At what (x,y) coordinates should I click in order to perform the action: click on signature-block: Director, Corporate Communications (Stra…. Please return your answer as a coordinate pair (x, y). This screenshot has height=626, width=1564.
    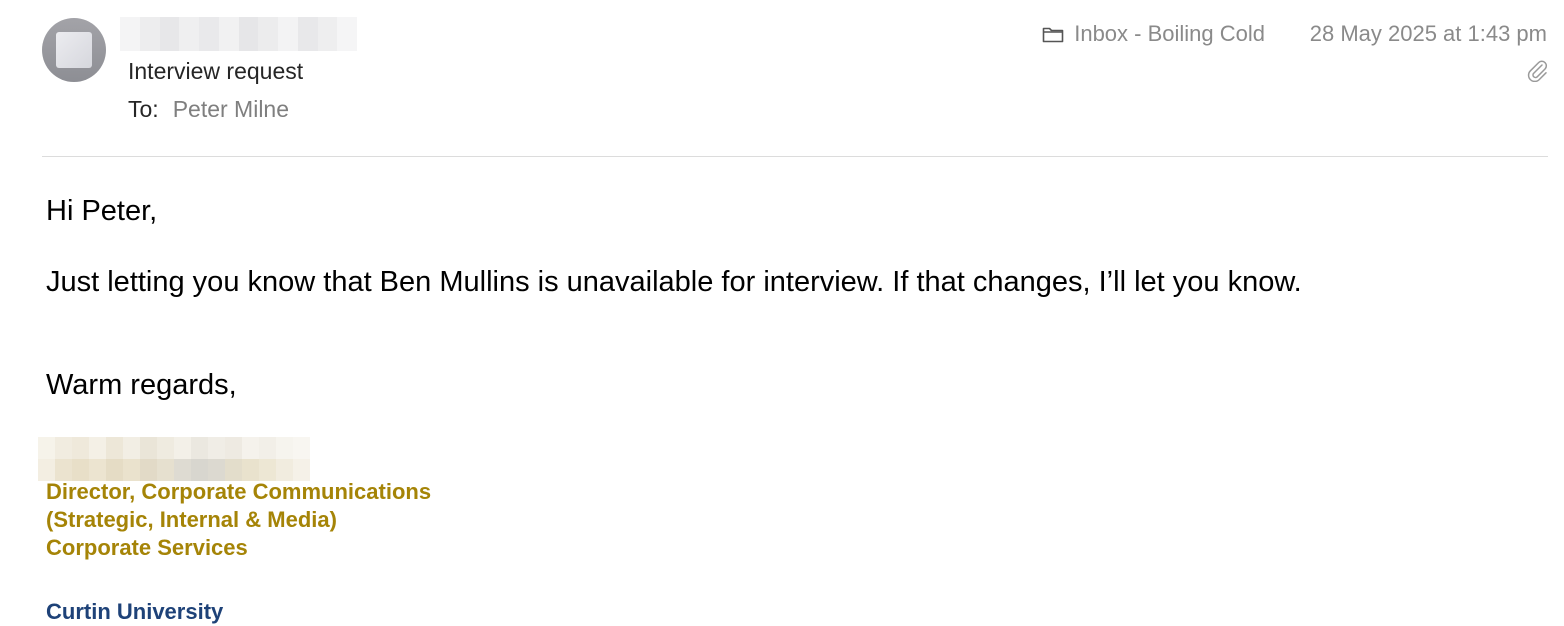
    Looking at the image, I should click on (238, 520).